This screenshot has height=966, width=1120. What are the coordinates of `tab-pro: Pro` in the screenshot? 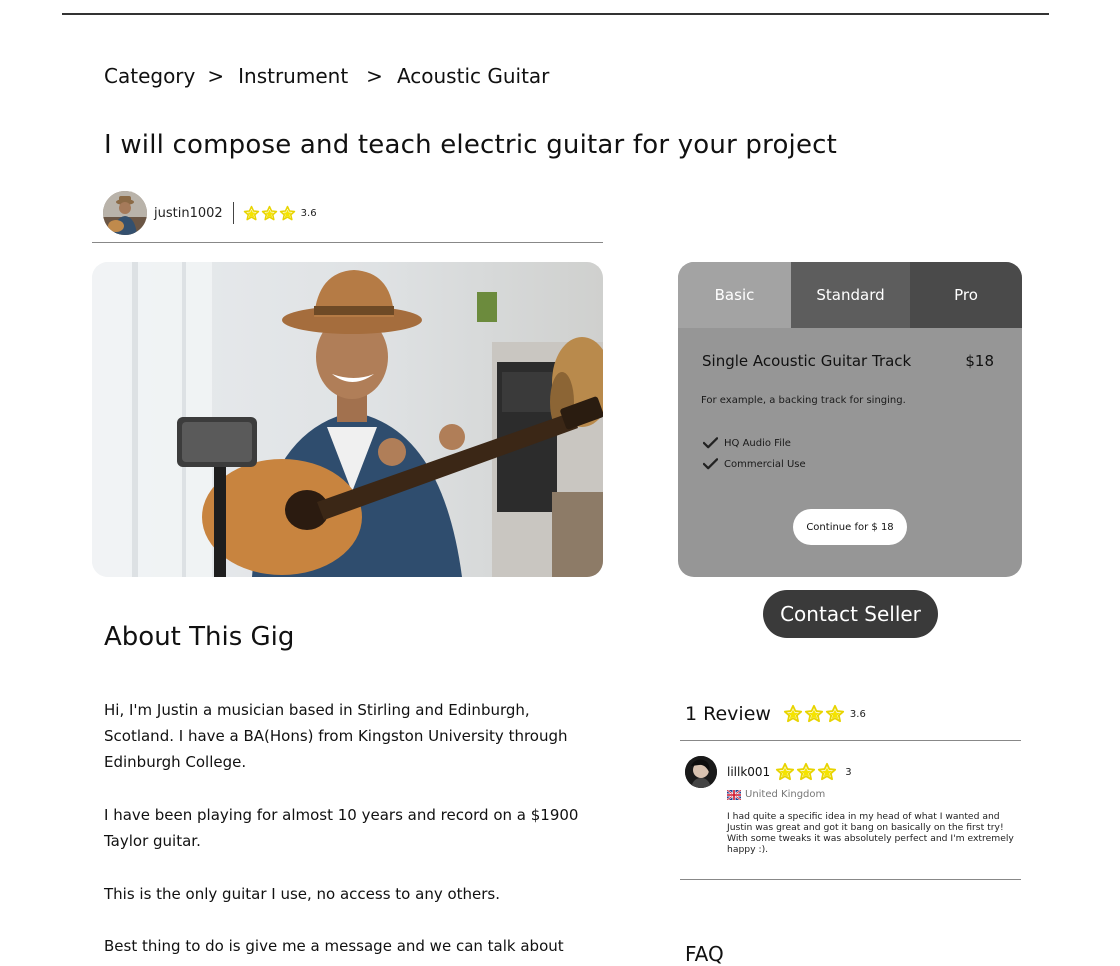 It's located at (966, 295).